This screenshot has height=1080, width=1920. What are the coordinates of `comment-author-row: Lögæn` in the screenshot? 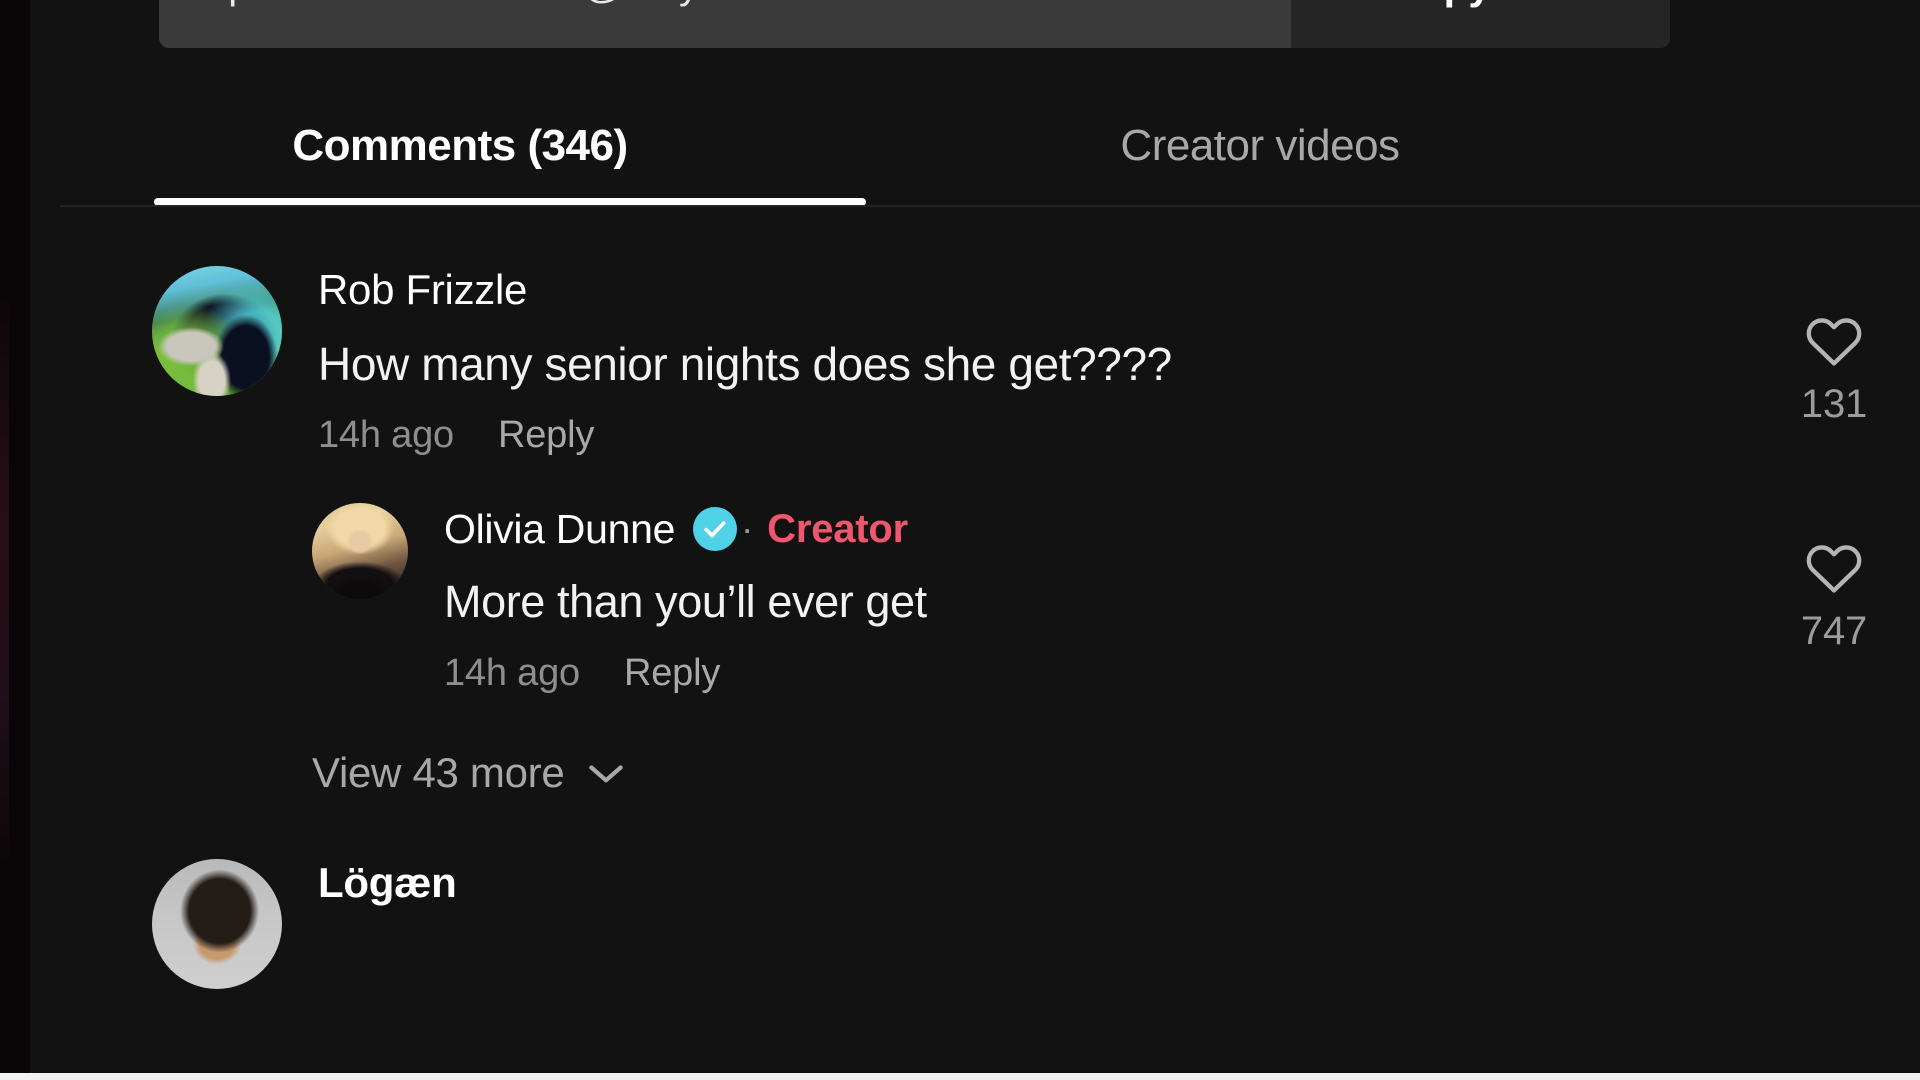 It's located at (1104, 883).